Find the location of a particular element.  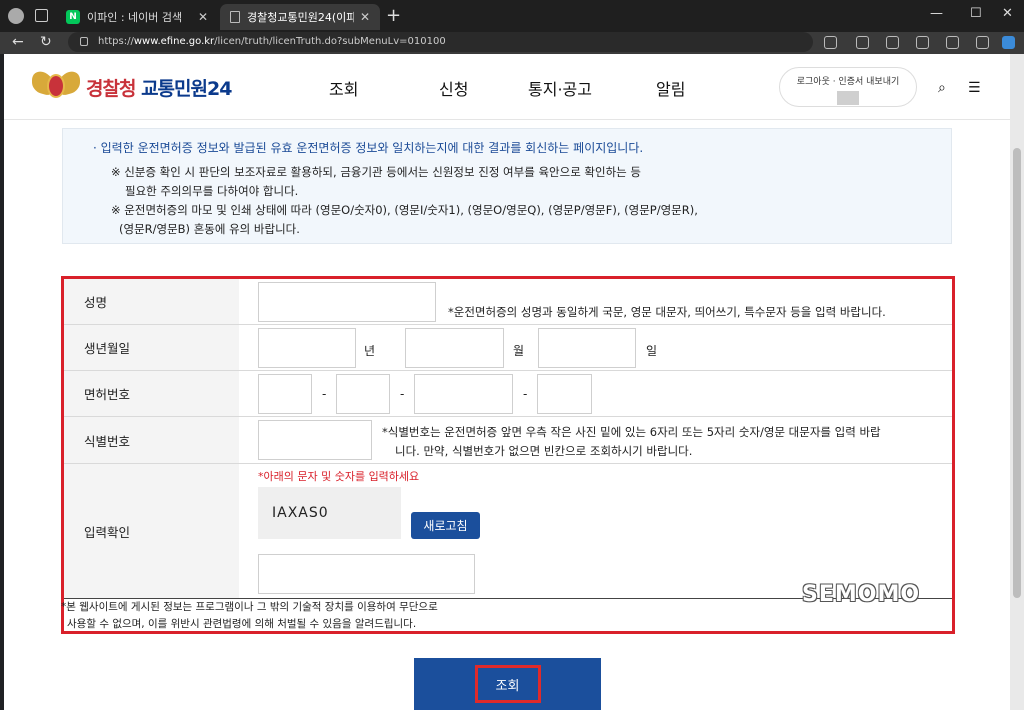

police-emblem-icon is located at coordinates (56, 86).